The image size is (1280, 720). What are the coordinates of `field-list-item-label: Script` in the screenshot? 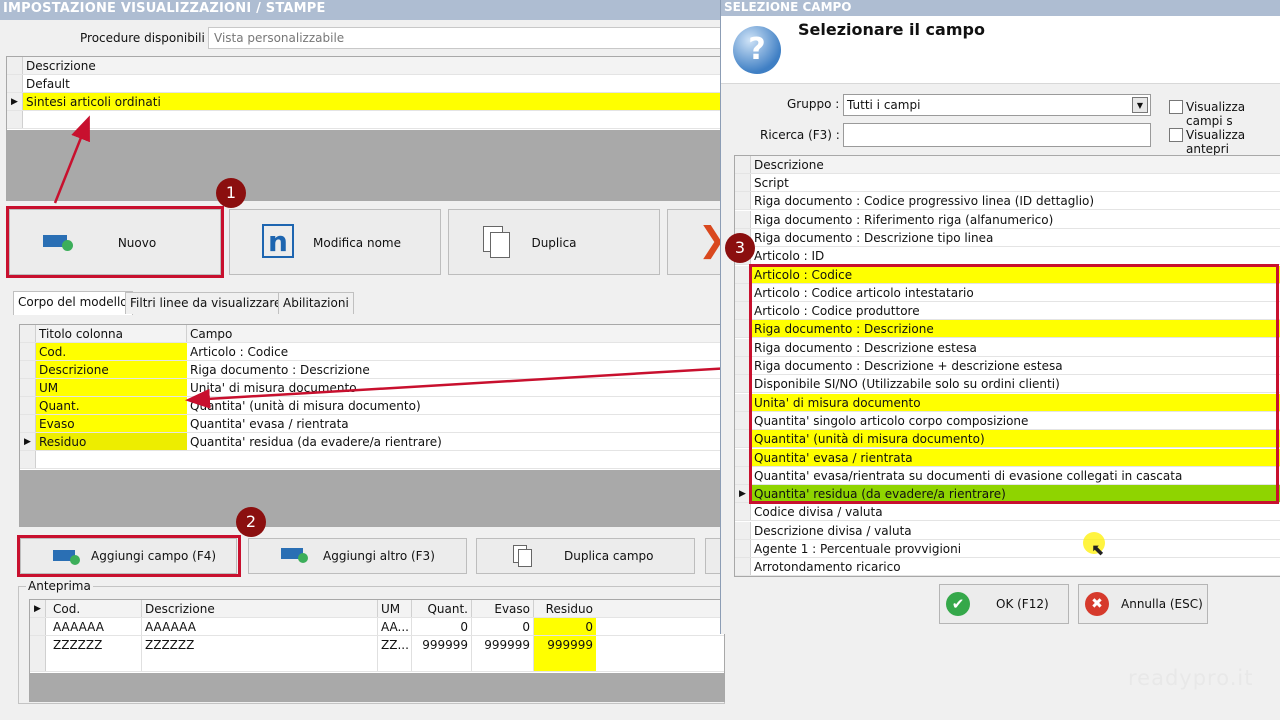 It's located at (771, 183).